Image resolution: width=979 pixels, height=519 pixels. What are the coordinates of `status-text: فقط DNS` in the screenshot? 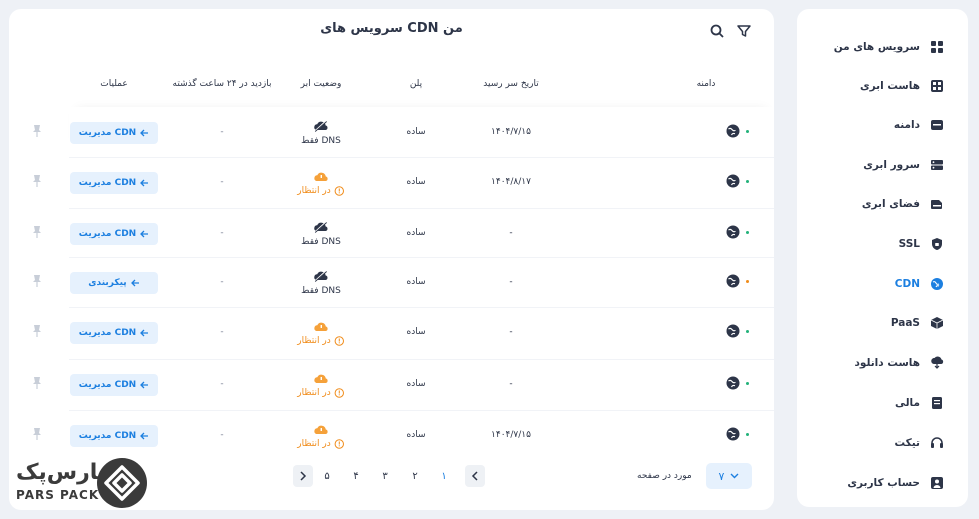 It's located at (321, 290).